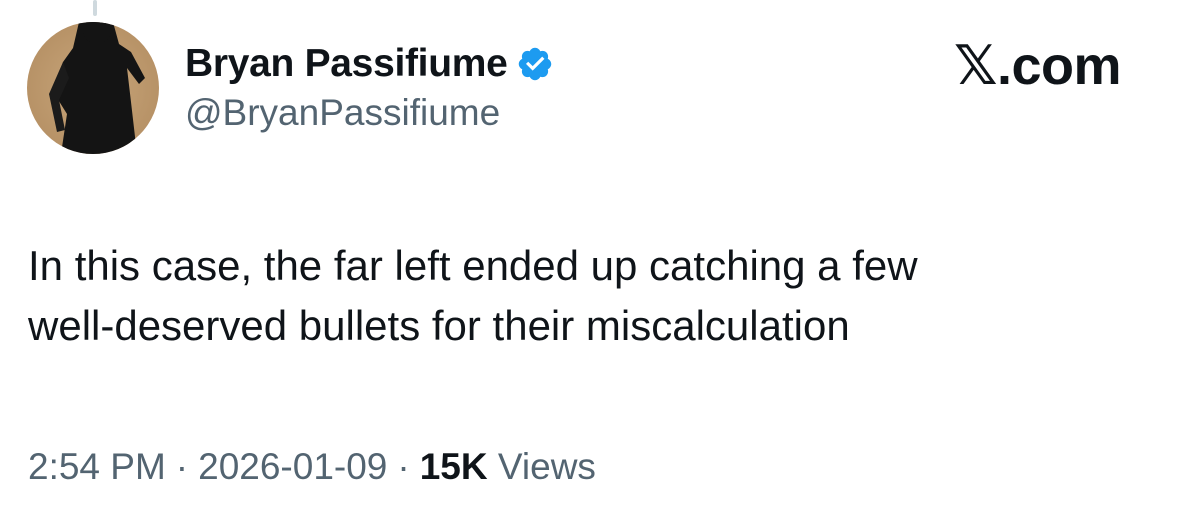 Image resolution: width=1179 pixels, height=529 pixels. I want to click on views-count: 15K, so click(454, 466).